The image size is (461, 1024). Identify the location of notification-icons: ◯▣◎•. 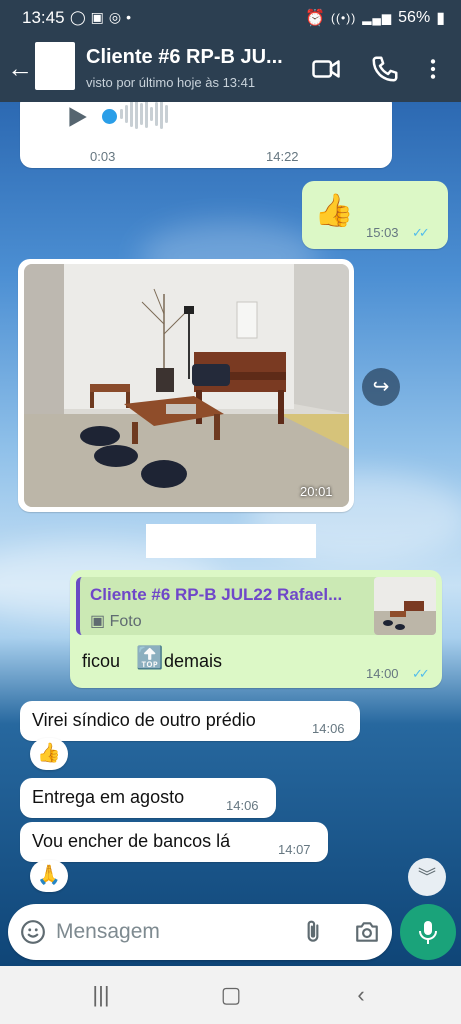
(103, 17).